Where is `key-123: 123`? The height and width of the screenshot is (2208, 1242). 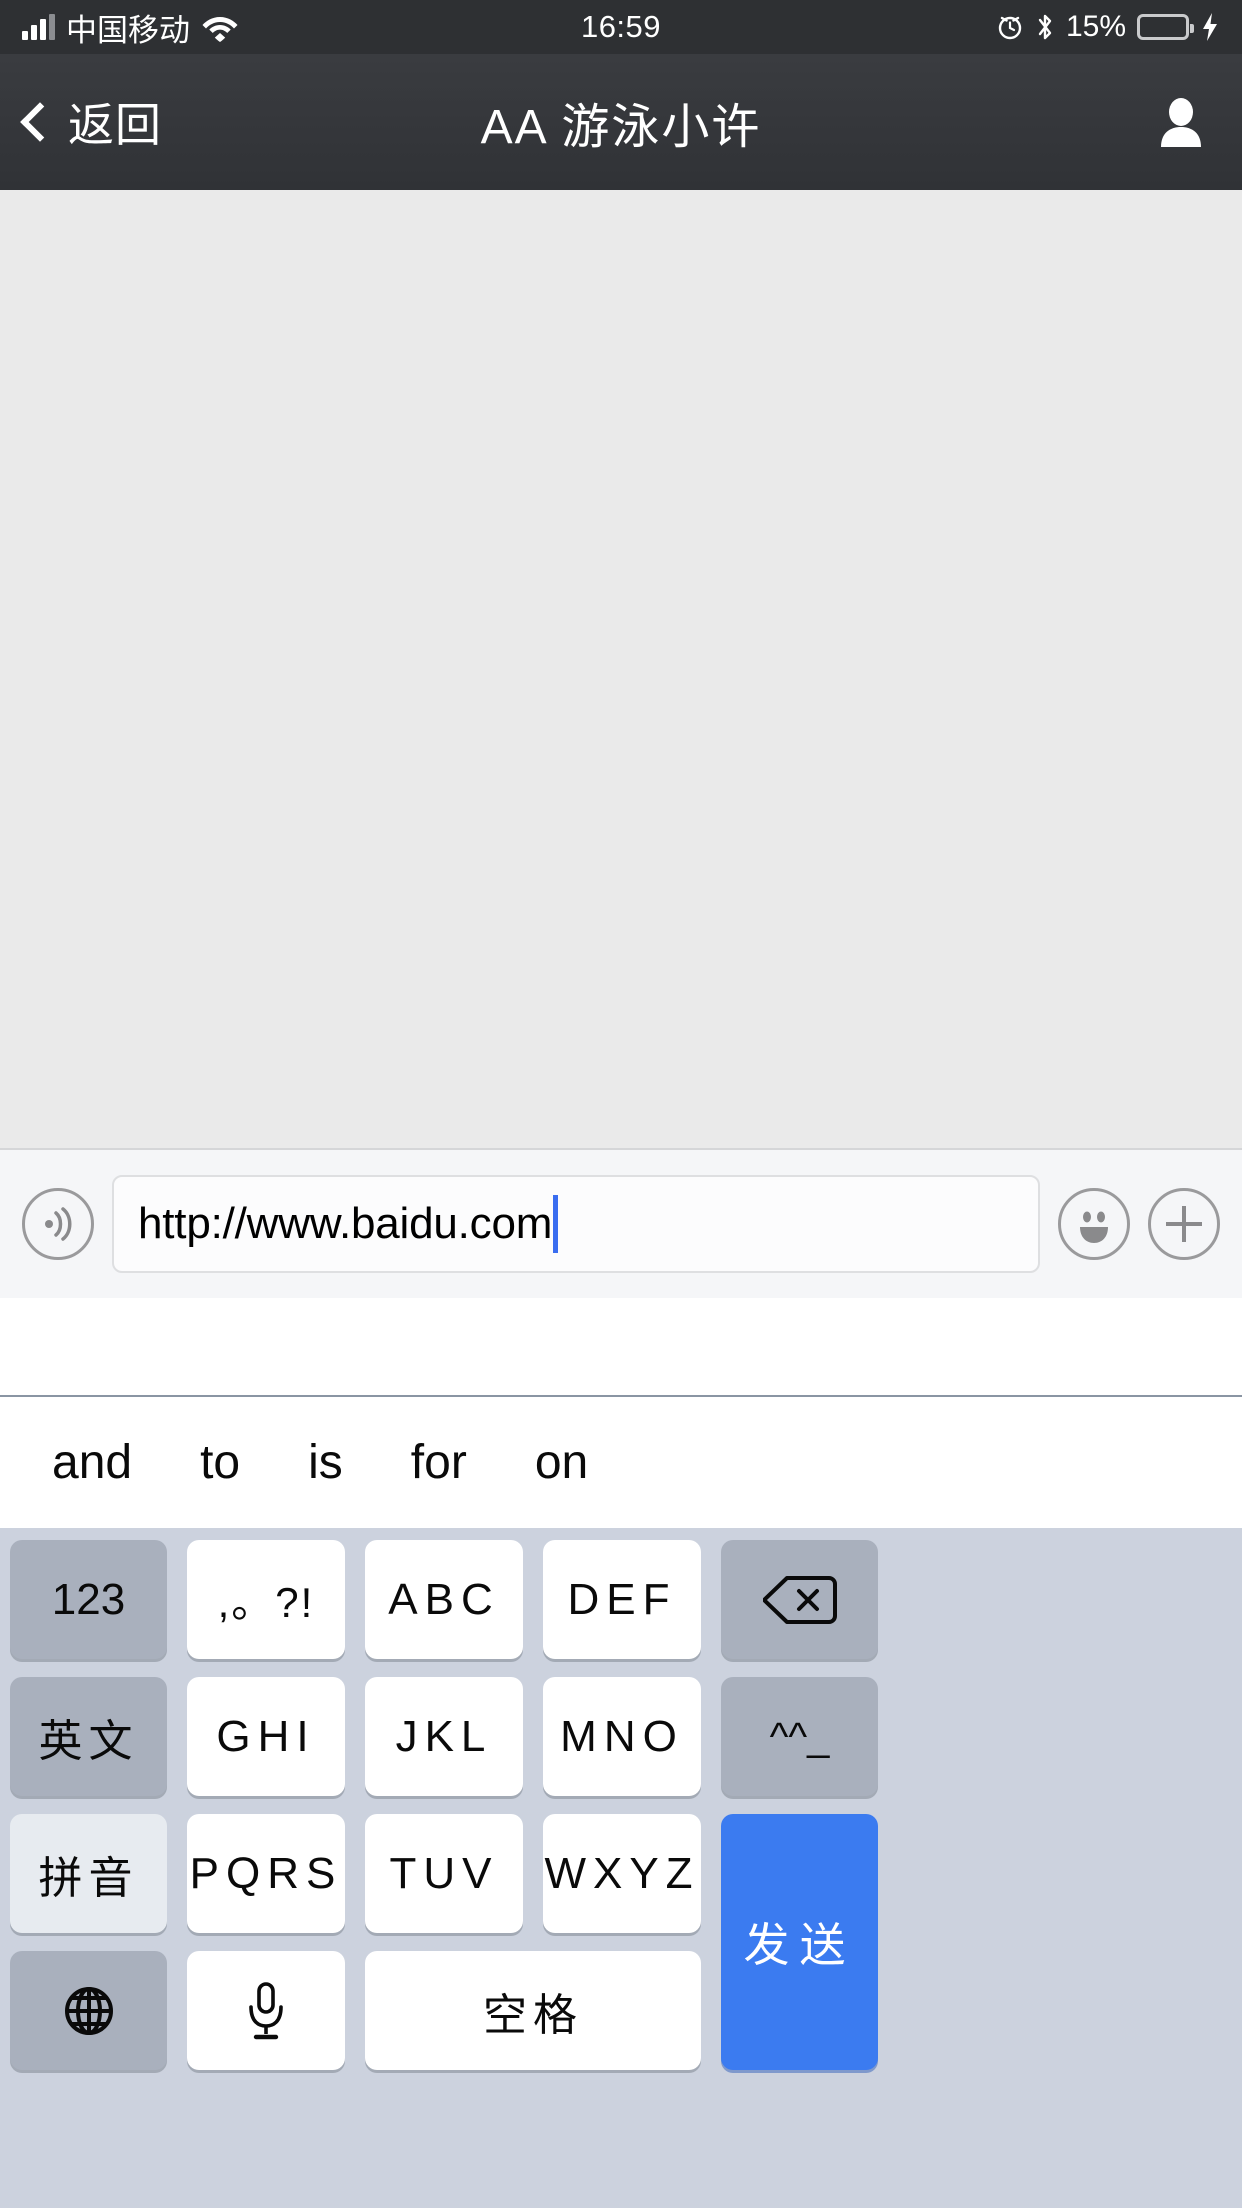 key-123: 123 is located at coordinates (88, 1599).